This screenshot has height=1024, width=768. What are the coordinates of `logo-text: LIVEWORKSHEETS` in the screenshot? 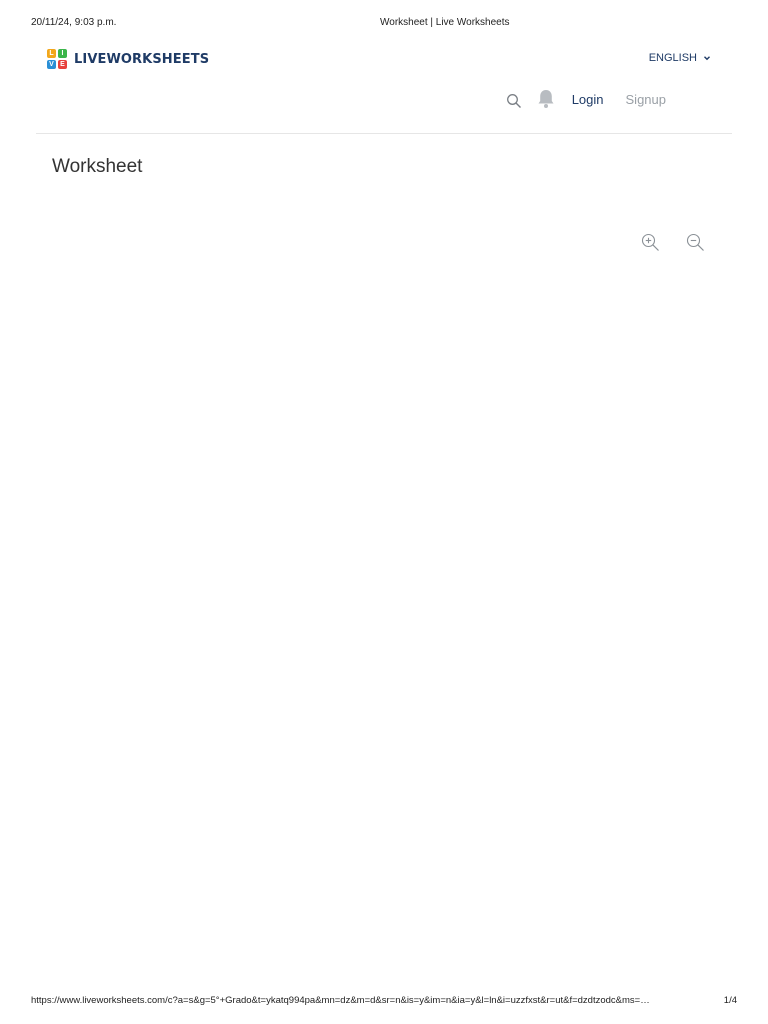 It's located at (142, 59).